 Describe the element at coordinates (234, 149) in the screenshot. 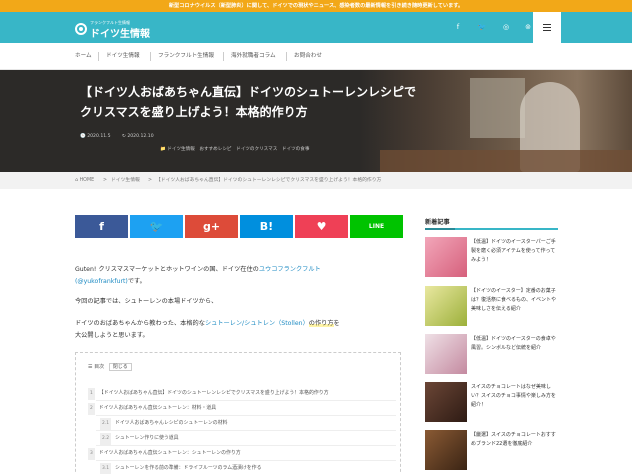

I see `article-tags: 📁 ドイツ生情報 おすすめレシピ ドイツのクリスマス ドイツの食事` at that location.